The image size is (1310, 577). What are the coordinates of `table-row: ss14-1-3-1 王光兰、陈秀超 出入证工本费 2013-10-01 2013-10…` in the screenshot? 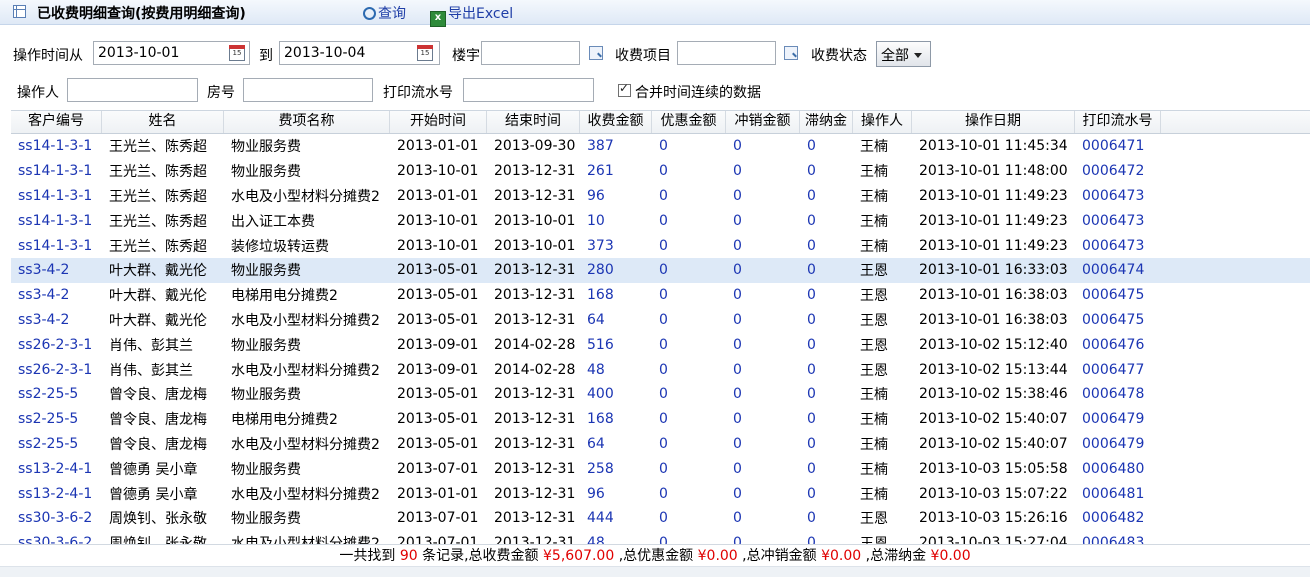 It's located at (660, 220).